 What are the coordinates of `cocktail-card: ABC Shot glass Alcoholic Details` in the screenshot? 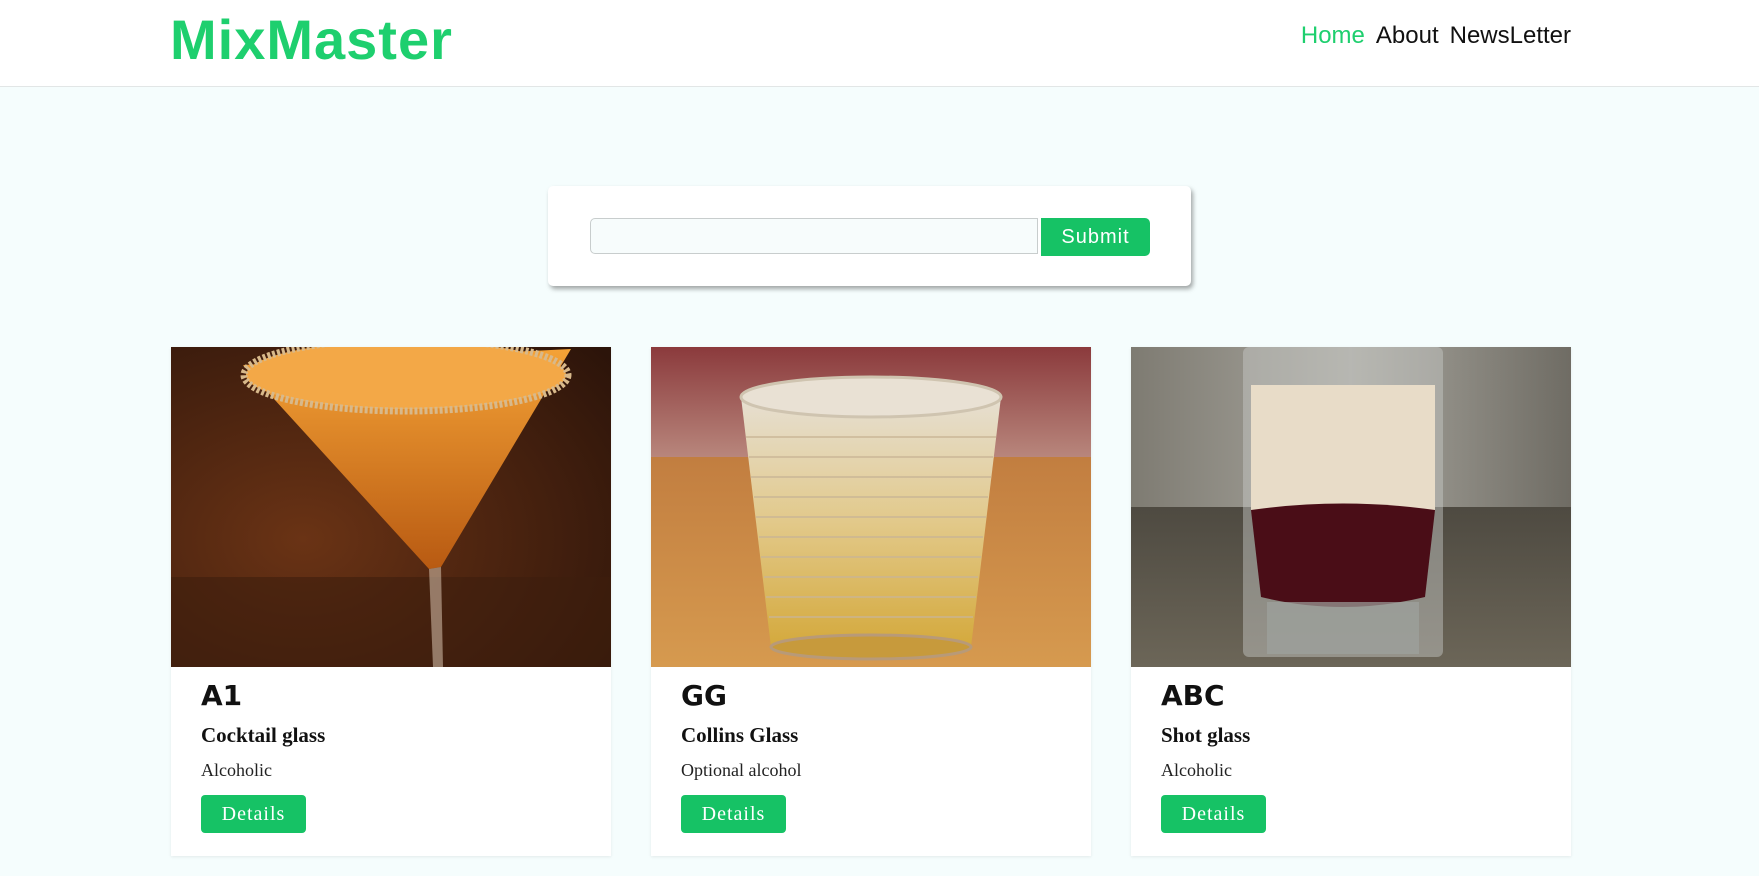 It's located at (1351, 601).